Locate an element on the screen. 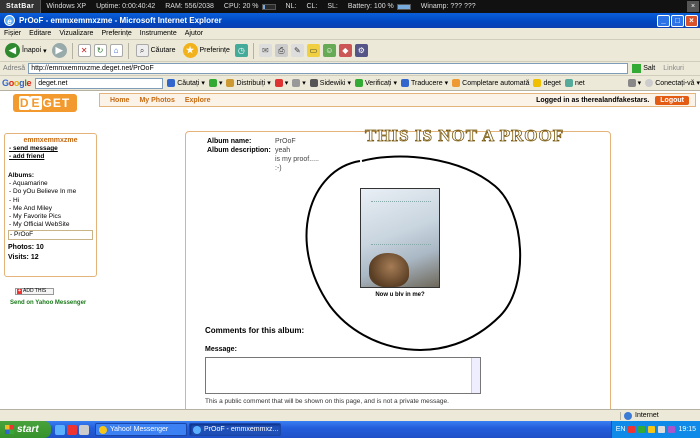  minimize-button: _ is located at coordinates (663, 20).